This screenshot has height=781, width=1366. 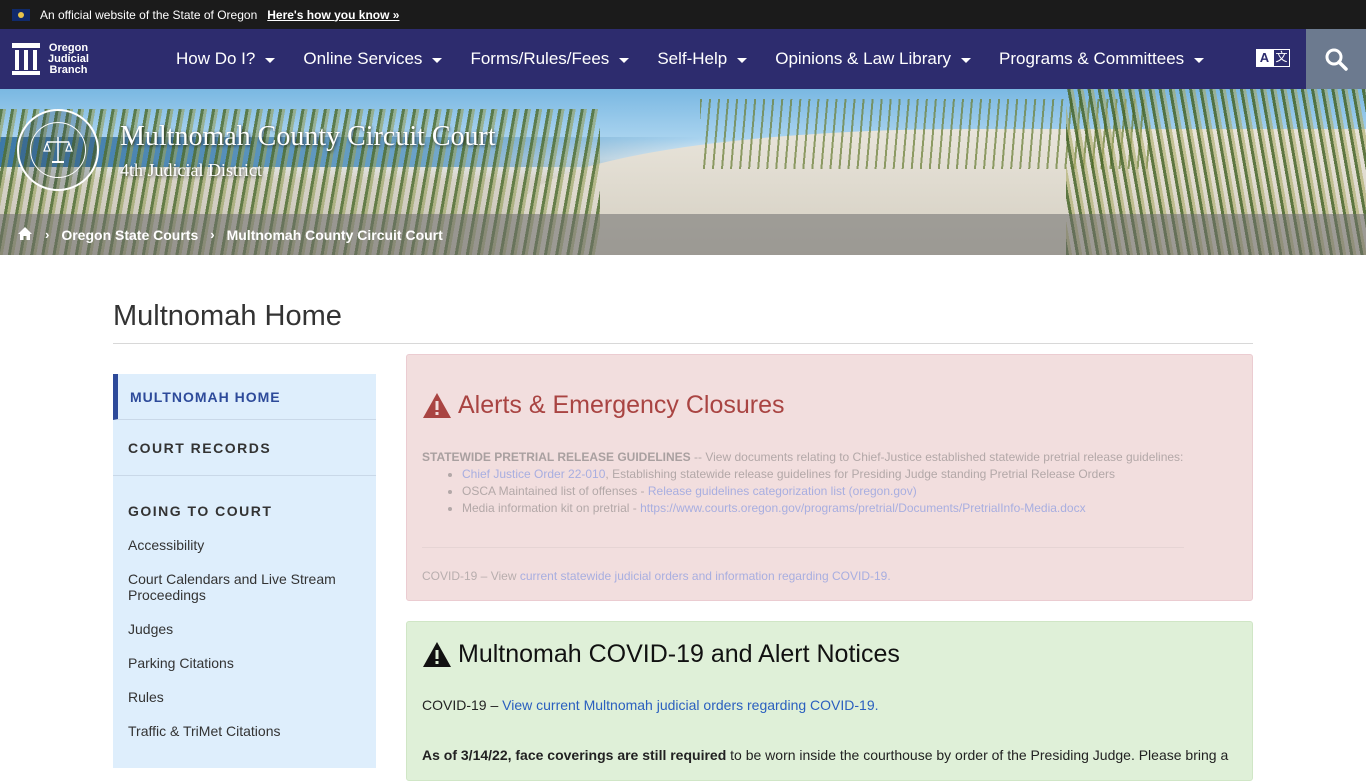 What do you see at coordinates (334, 234) in the screenshot?
I see `breadcrumb-current: Multnomah County Circuit Court` at bounding box center [334, 234].